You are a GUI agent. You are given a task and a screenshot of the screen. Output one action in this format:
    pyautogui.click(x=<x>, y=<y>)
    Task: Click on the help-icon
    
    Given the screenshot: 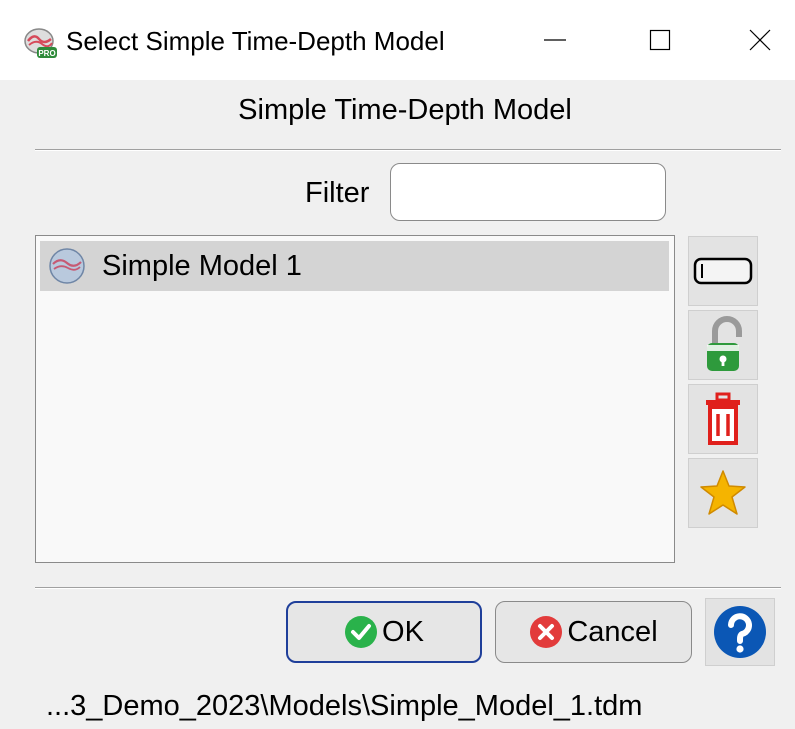 What is the action you would take?
    pyautogui.click(x=740, y=632)
    